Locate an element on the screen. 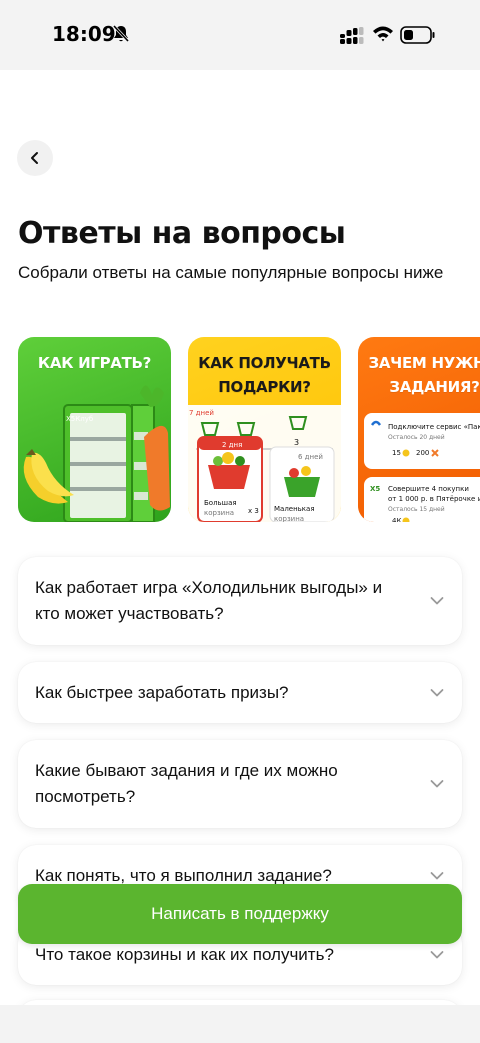 This screenshot has width=480, height=1043. svg-text: Осталось 15 дней is located at coordinates (416, 509).